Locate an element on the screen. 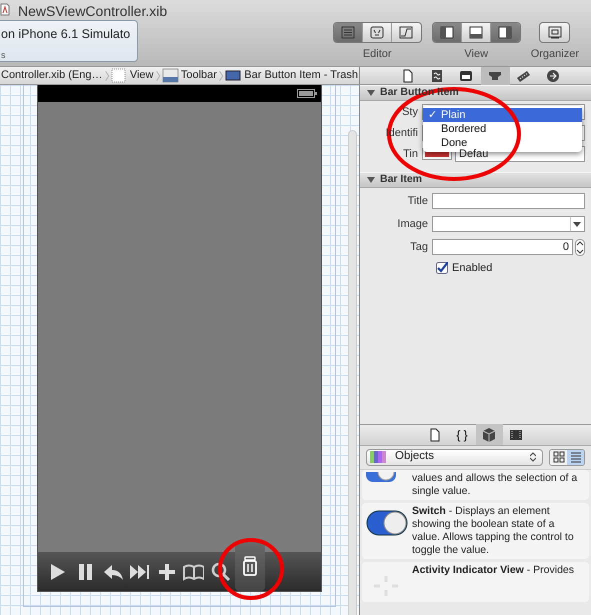 This screenshot has width=591, height=615. trash-bar-button is located at coordinates (250, 565).